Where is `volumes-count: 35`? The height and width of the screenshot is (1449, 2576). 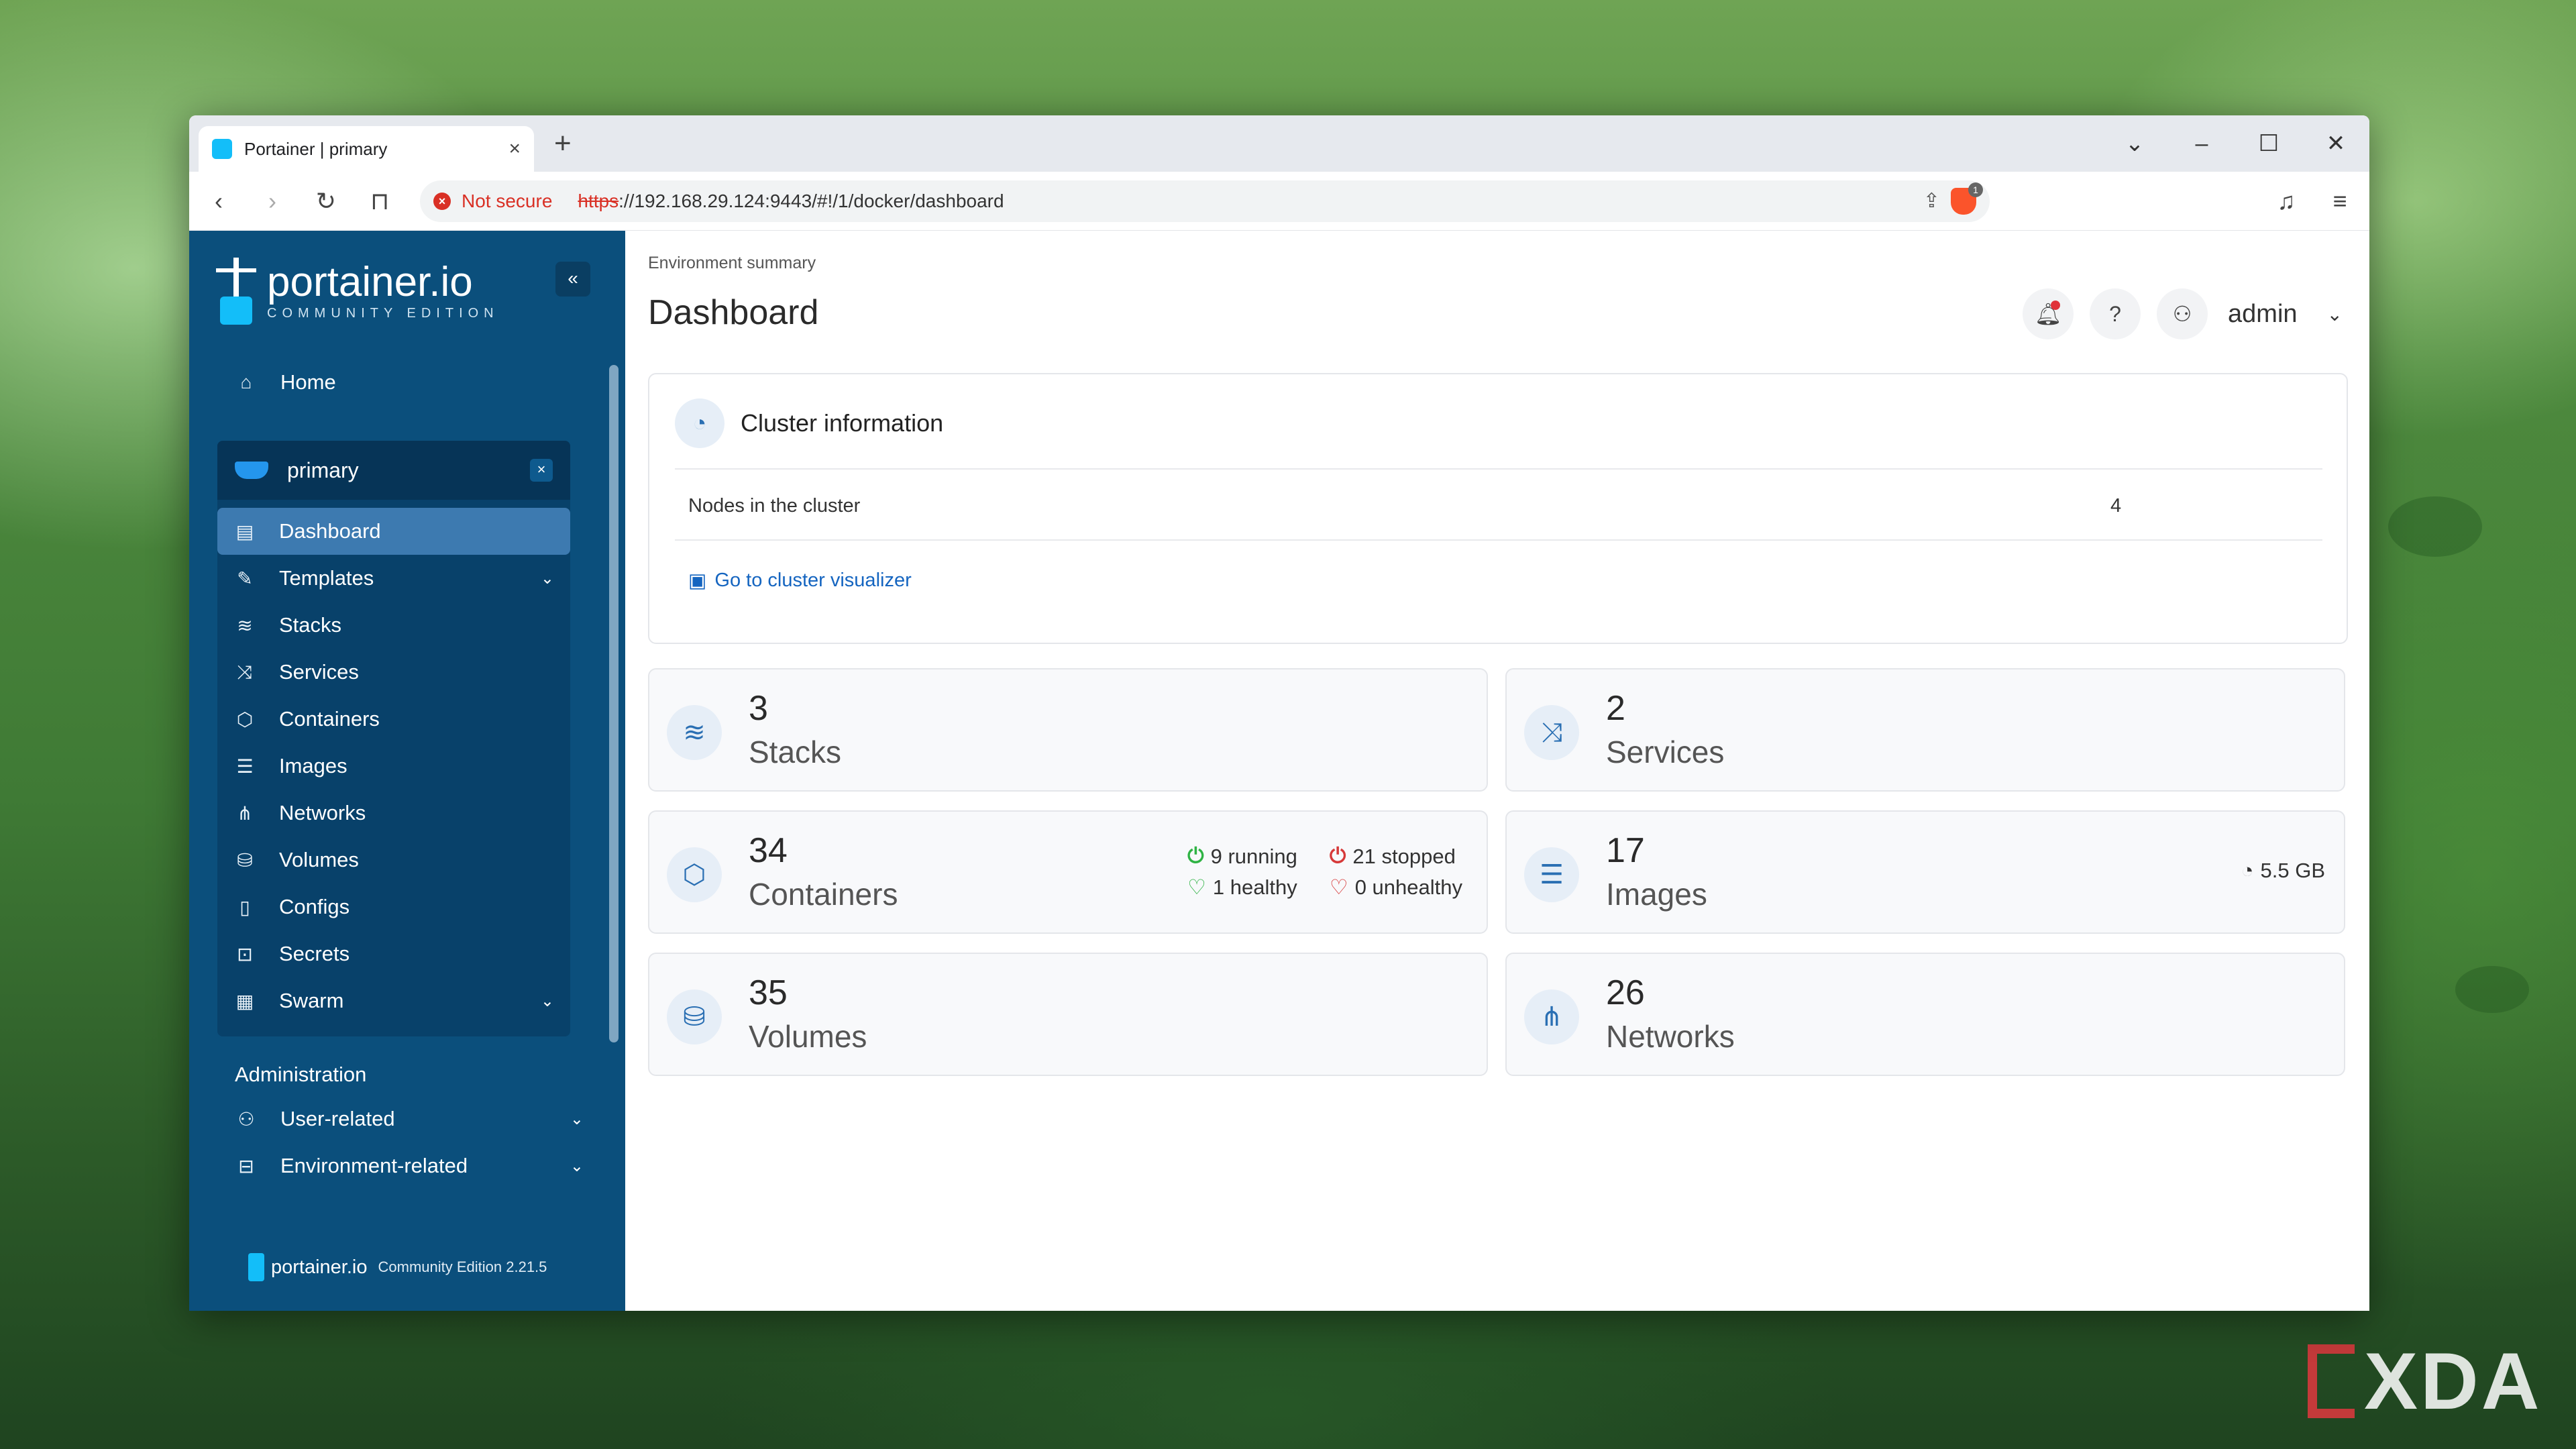
volumes-count: 35 is located at coordinates (768, 992).